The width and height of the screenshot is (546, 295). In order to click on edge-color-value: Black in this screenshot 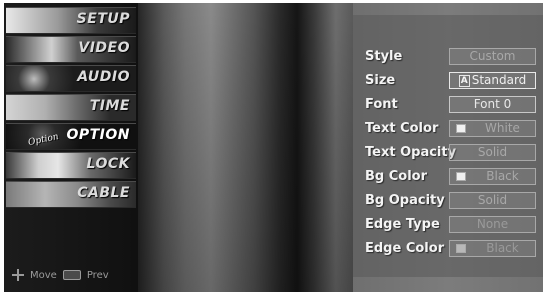, I will do `click(502, 248)`.